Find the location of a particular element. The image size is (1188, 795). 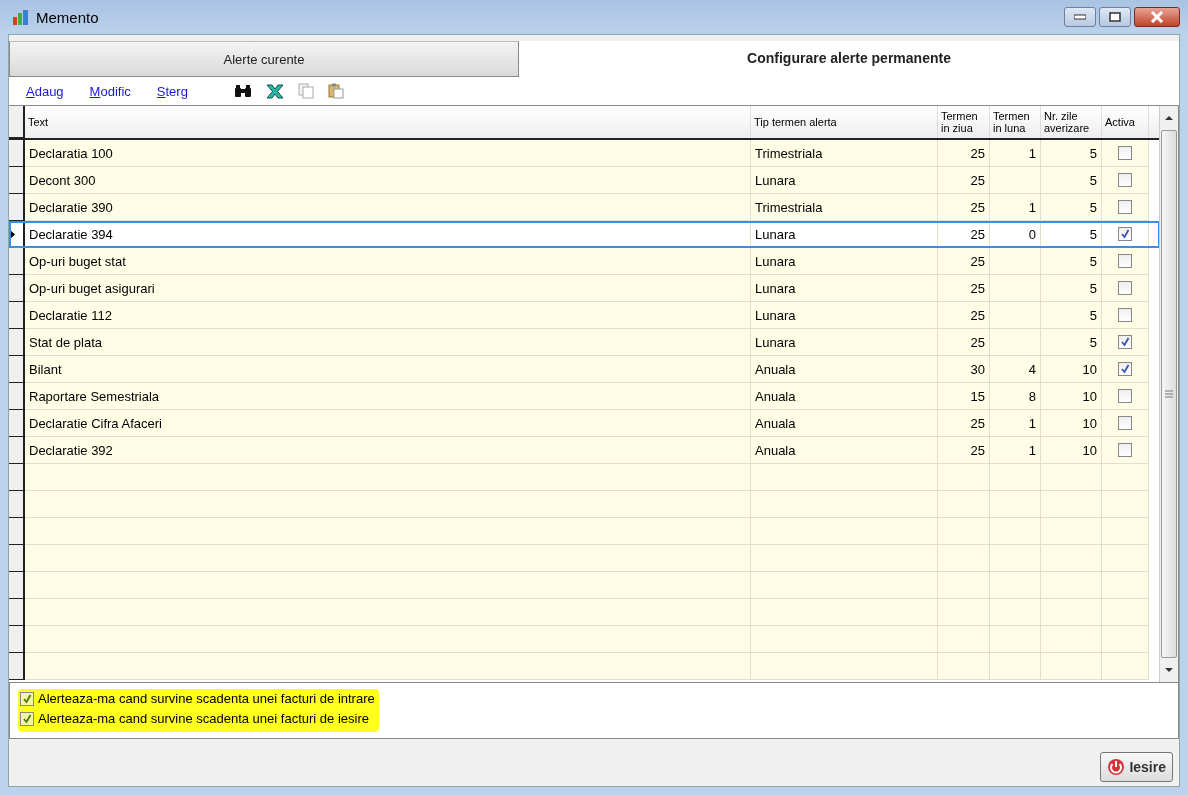

table-row: Declaratie Cifra Afaceri Anuala 25 1 10 is located at coordinates (584, 423).